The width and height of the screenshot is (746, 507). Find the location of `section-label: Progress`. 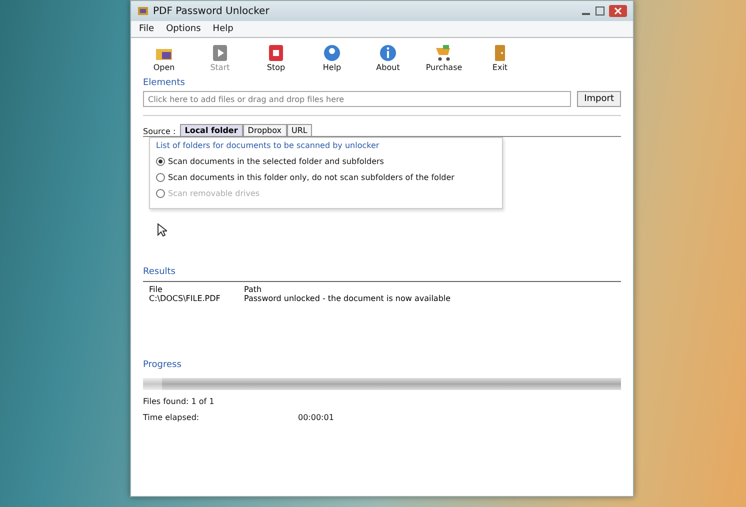

section-label: Progress is located at coordinates (162, 365).